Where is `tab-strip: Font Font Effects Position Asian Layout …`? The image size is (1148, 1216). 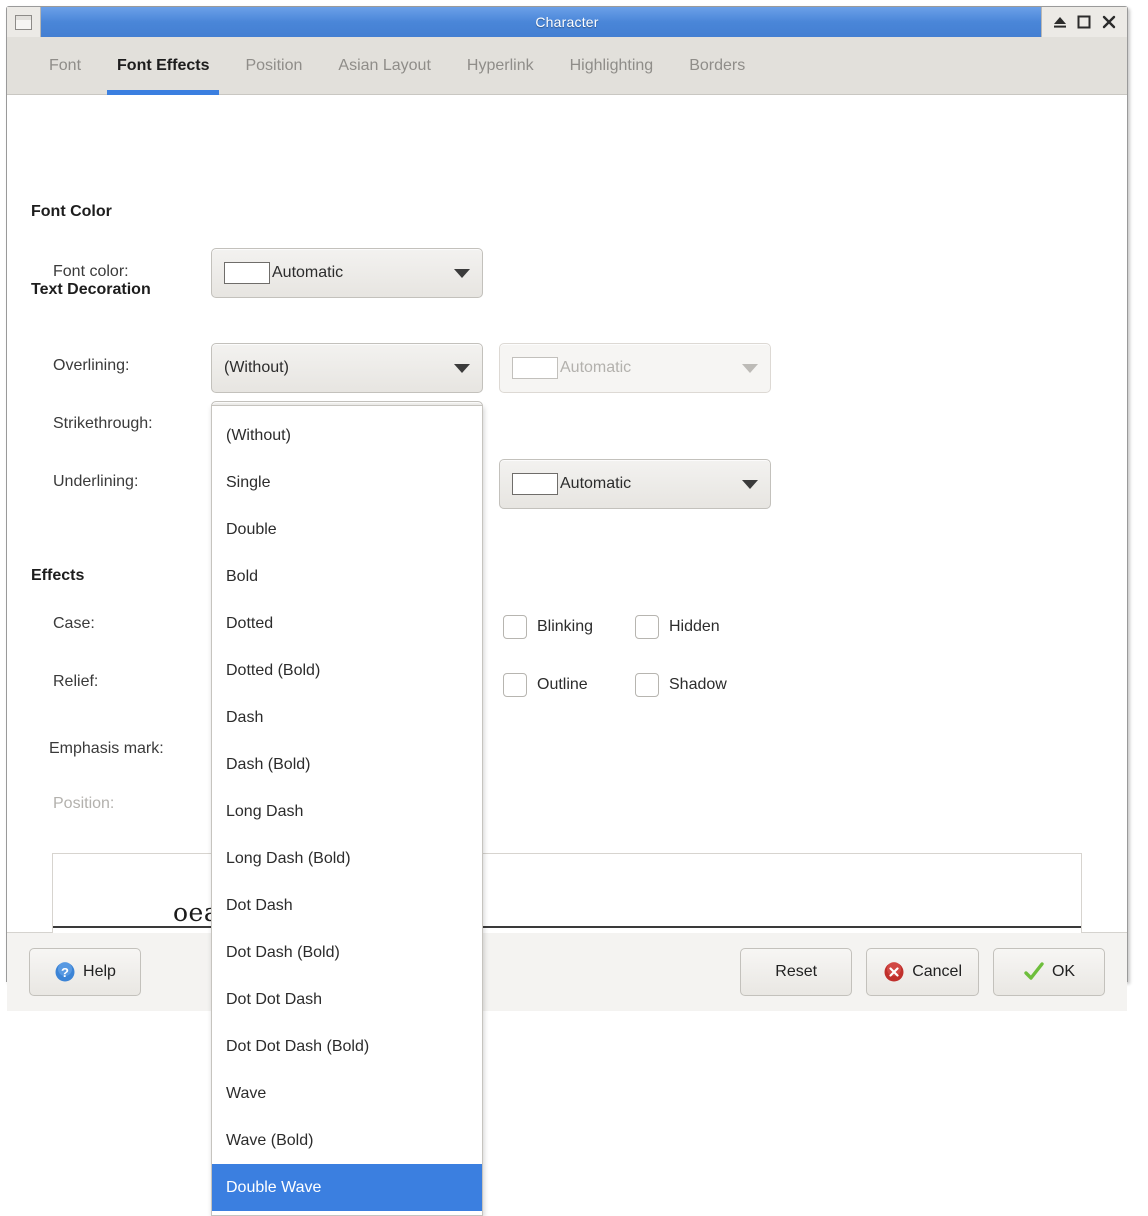
tab-strip: Font Font Effects Position Asian Layout … is located at coordinates (567, 66).